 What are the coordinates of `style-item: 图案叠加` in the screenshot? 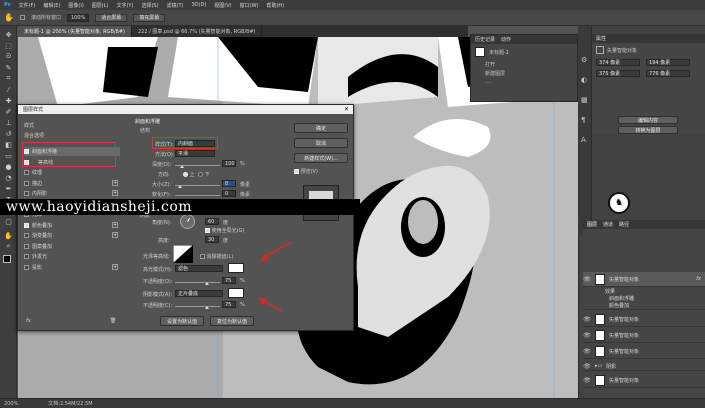 It's located at (72, 246).